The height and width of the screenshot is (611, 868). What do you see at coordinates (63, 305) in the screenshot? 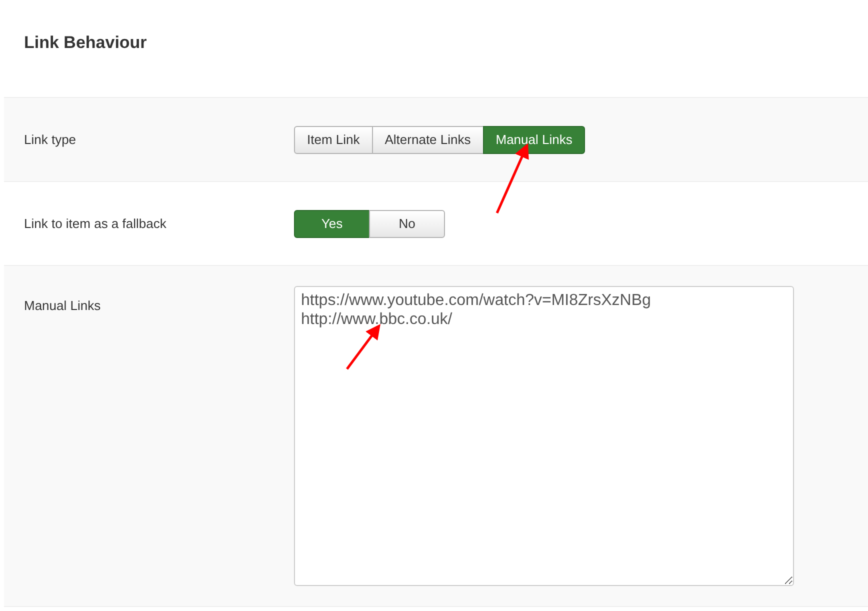
I see `field-label: Manual Links` at bounding box center [63, 305].